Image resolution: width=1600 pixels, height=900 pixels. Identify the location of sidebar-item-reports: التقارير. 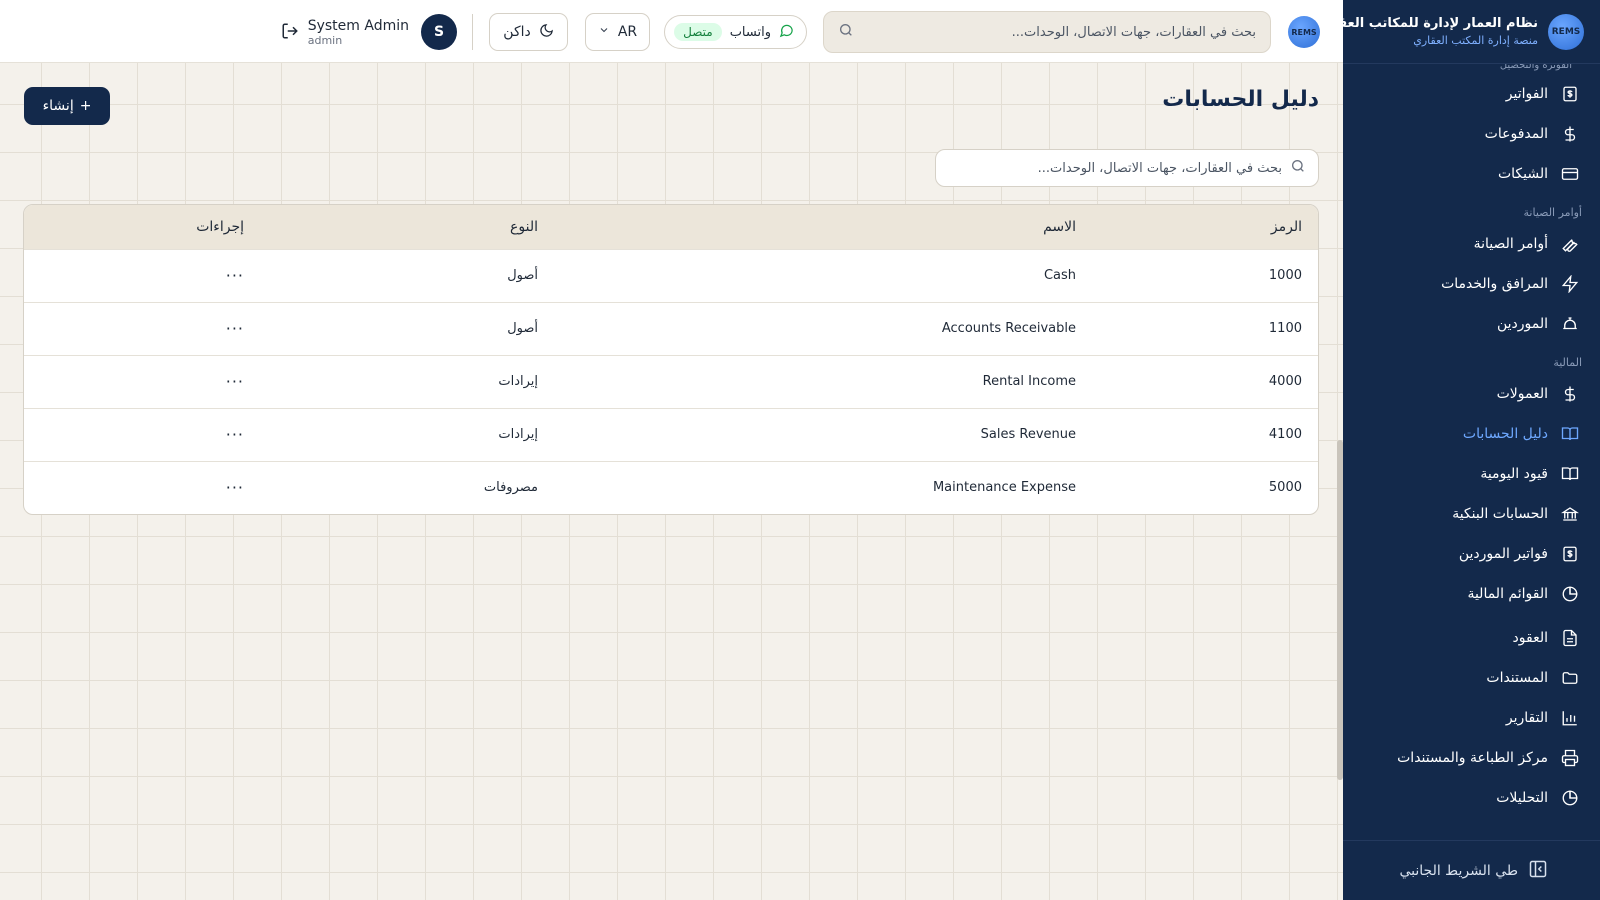
(1471, 718).